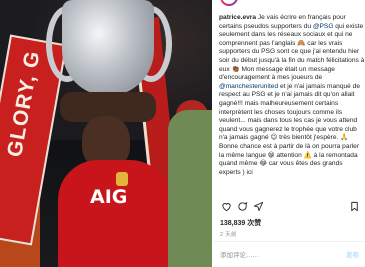 Image resolution: width=365 pixels, height=267 pixels. I want to click on share-icon, so click(258, 207).